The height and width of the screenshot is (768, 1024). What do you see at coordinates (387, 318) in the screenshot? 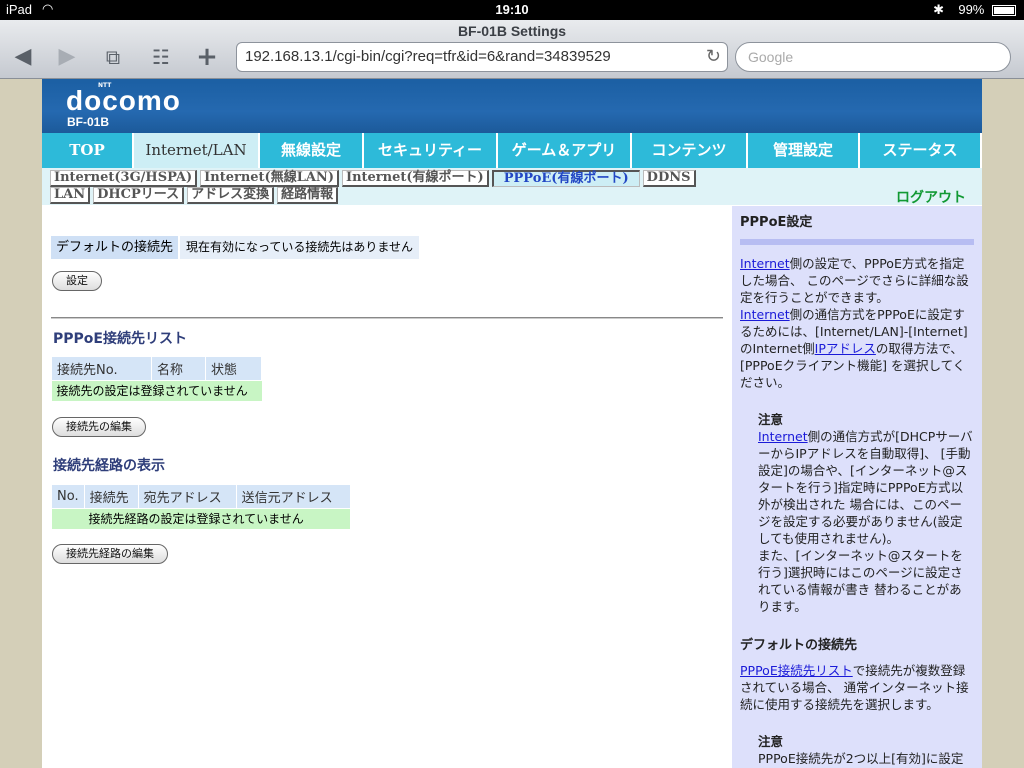
I see `divider` at bounding box center [387, 318].